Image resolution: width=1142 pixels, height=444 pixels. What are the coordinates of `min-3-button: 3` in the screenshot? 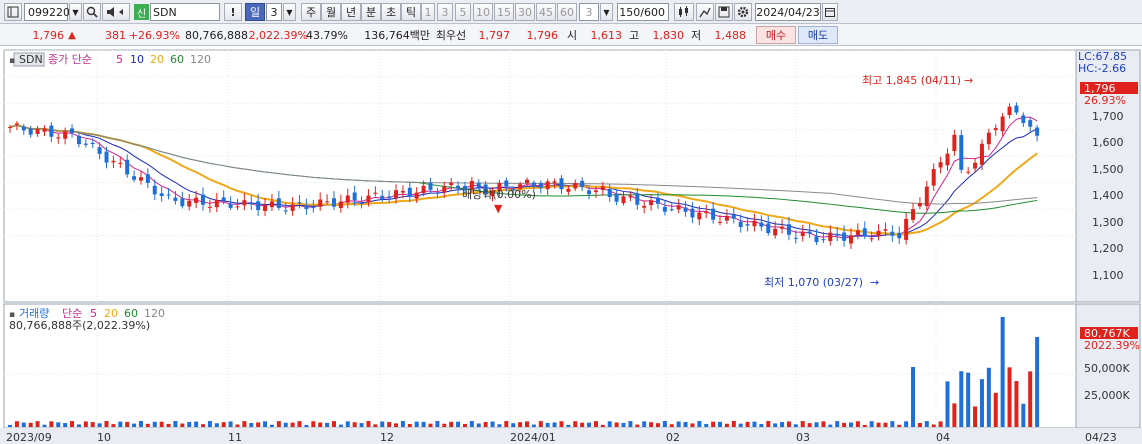 It's located at (445, 12).